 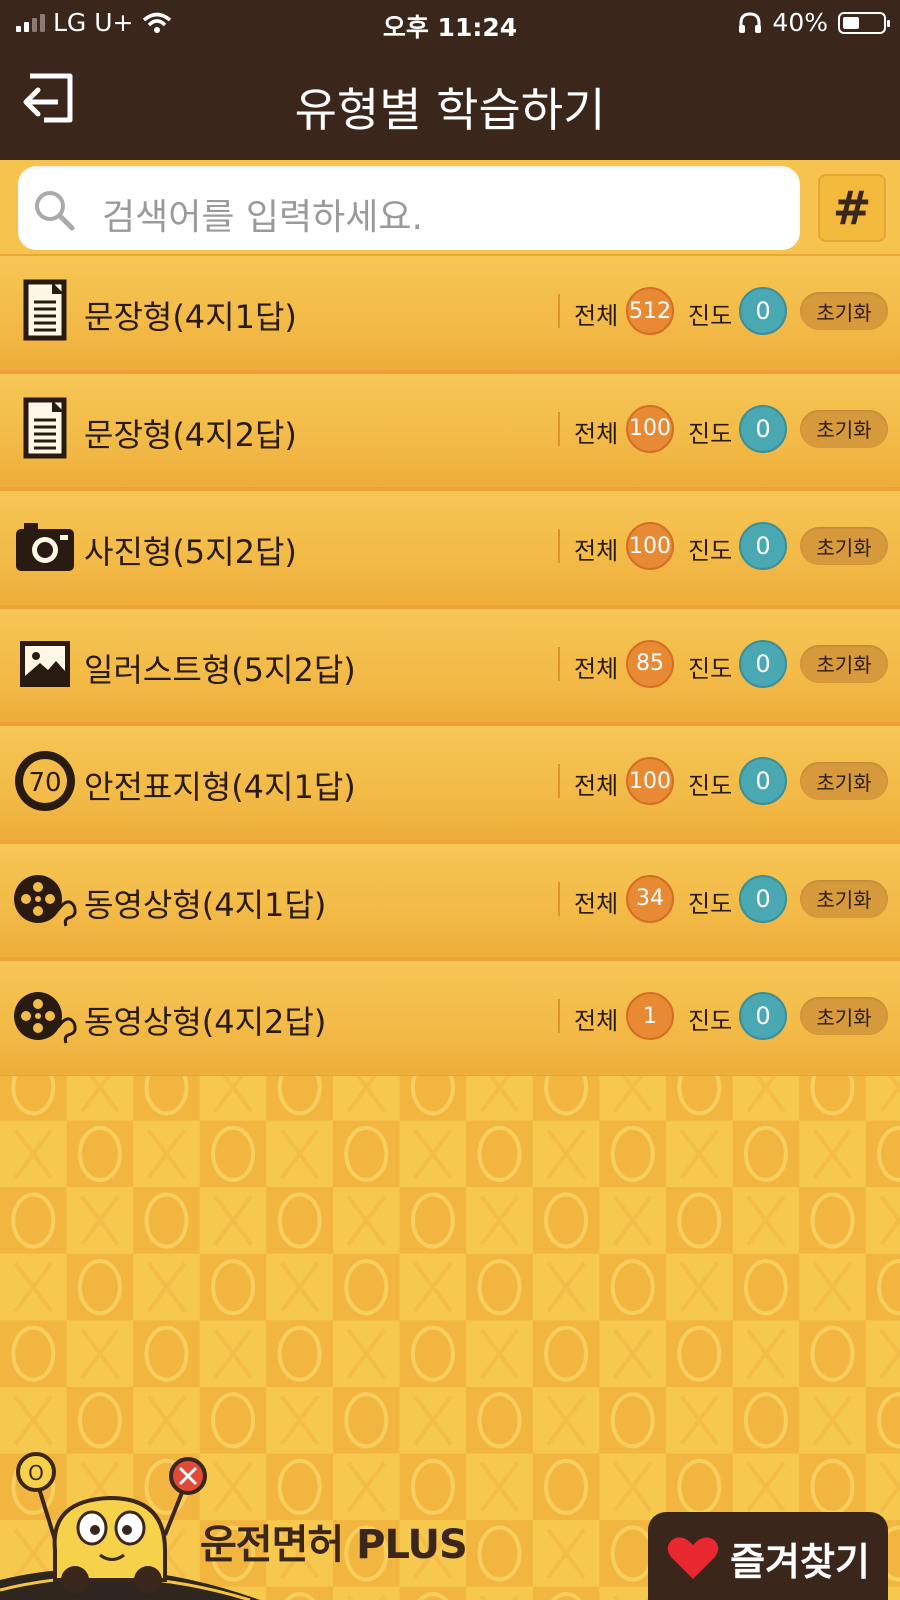 I want to click on category-label: 동영상형(4지2답), so click(x=205, y=1022).